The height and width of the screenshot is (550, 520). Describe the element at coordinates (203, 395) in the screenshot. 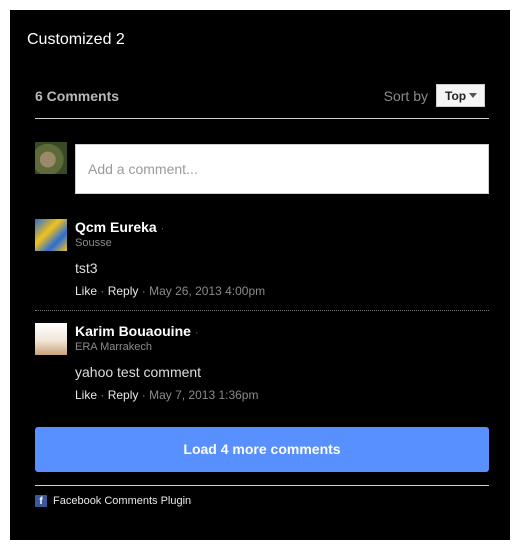

I see `comment-timestamp: May 7, 2013 1:36pm` at that location.